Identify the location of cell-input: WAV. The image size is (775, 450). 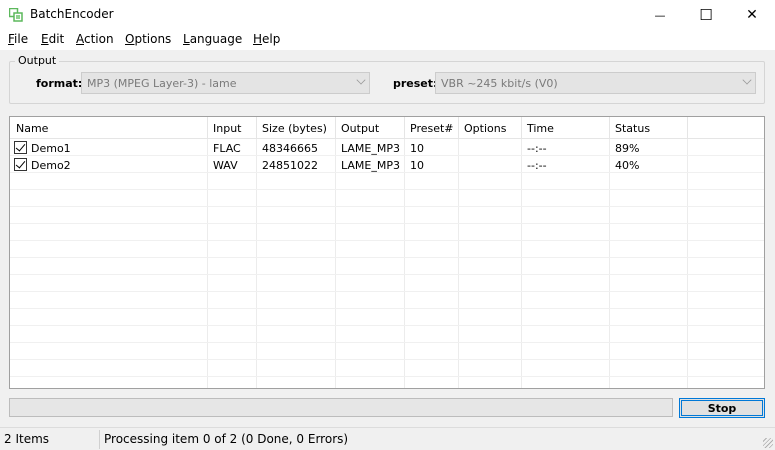
(225, 165).